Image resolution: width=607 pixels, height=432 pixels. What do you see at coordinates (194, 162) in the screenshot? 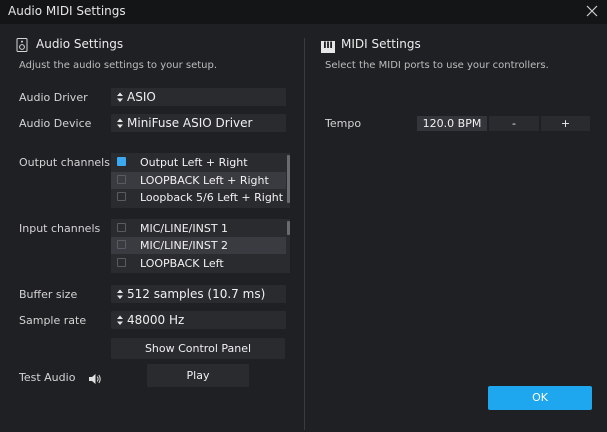
I see `channel-label: Output Left + Right` at bounding box center [194, 162].